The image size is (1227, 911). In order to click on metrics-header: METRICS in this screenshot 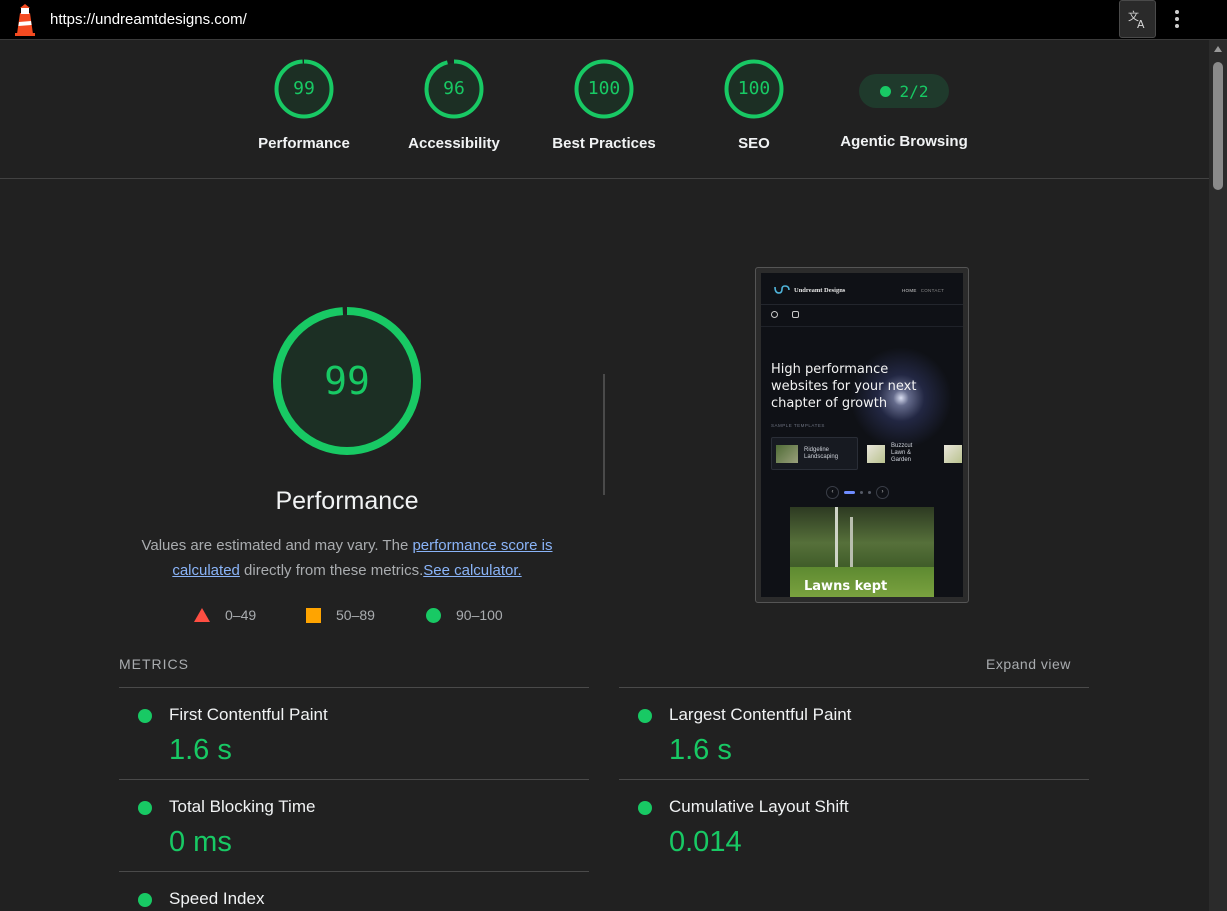, I will do `click(154, 664)`.